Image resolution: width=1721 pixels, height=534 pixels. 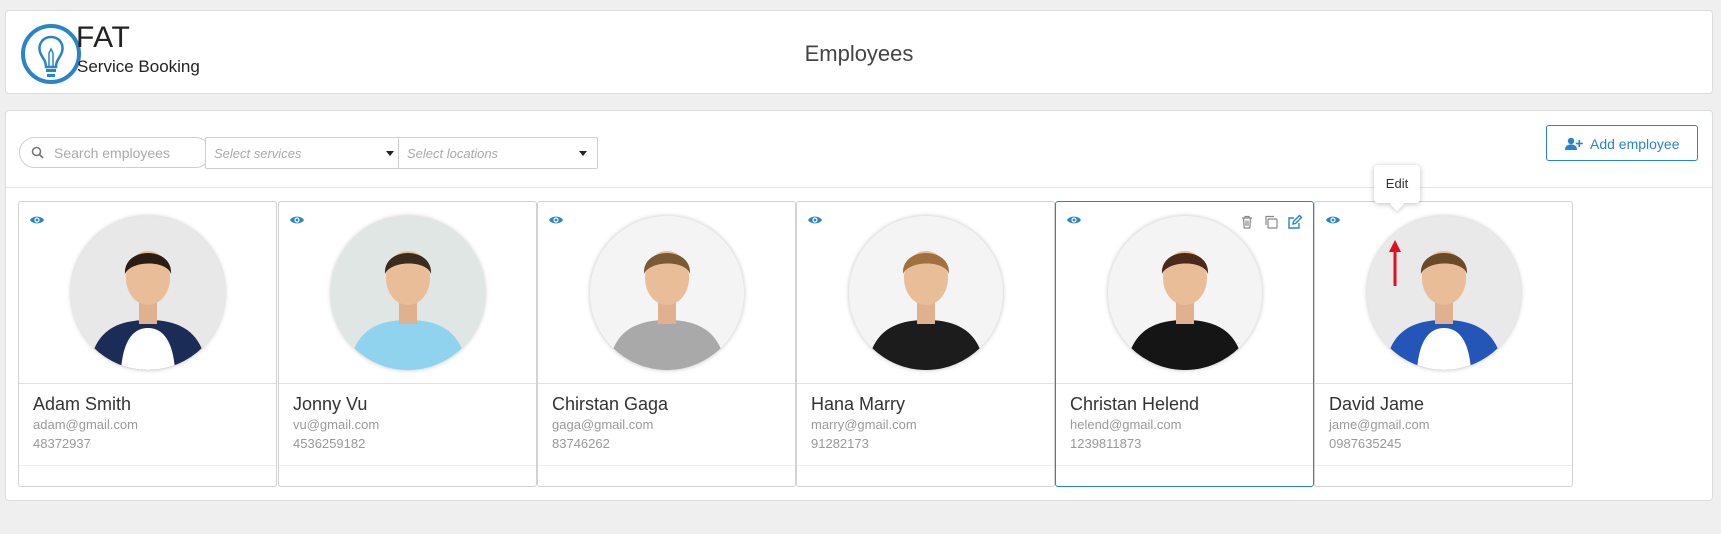 I want to click on annotation-arrow-icon, so click(x=1395, y=263).